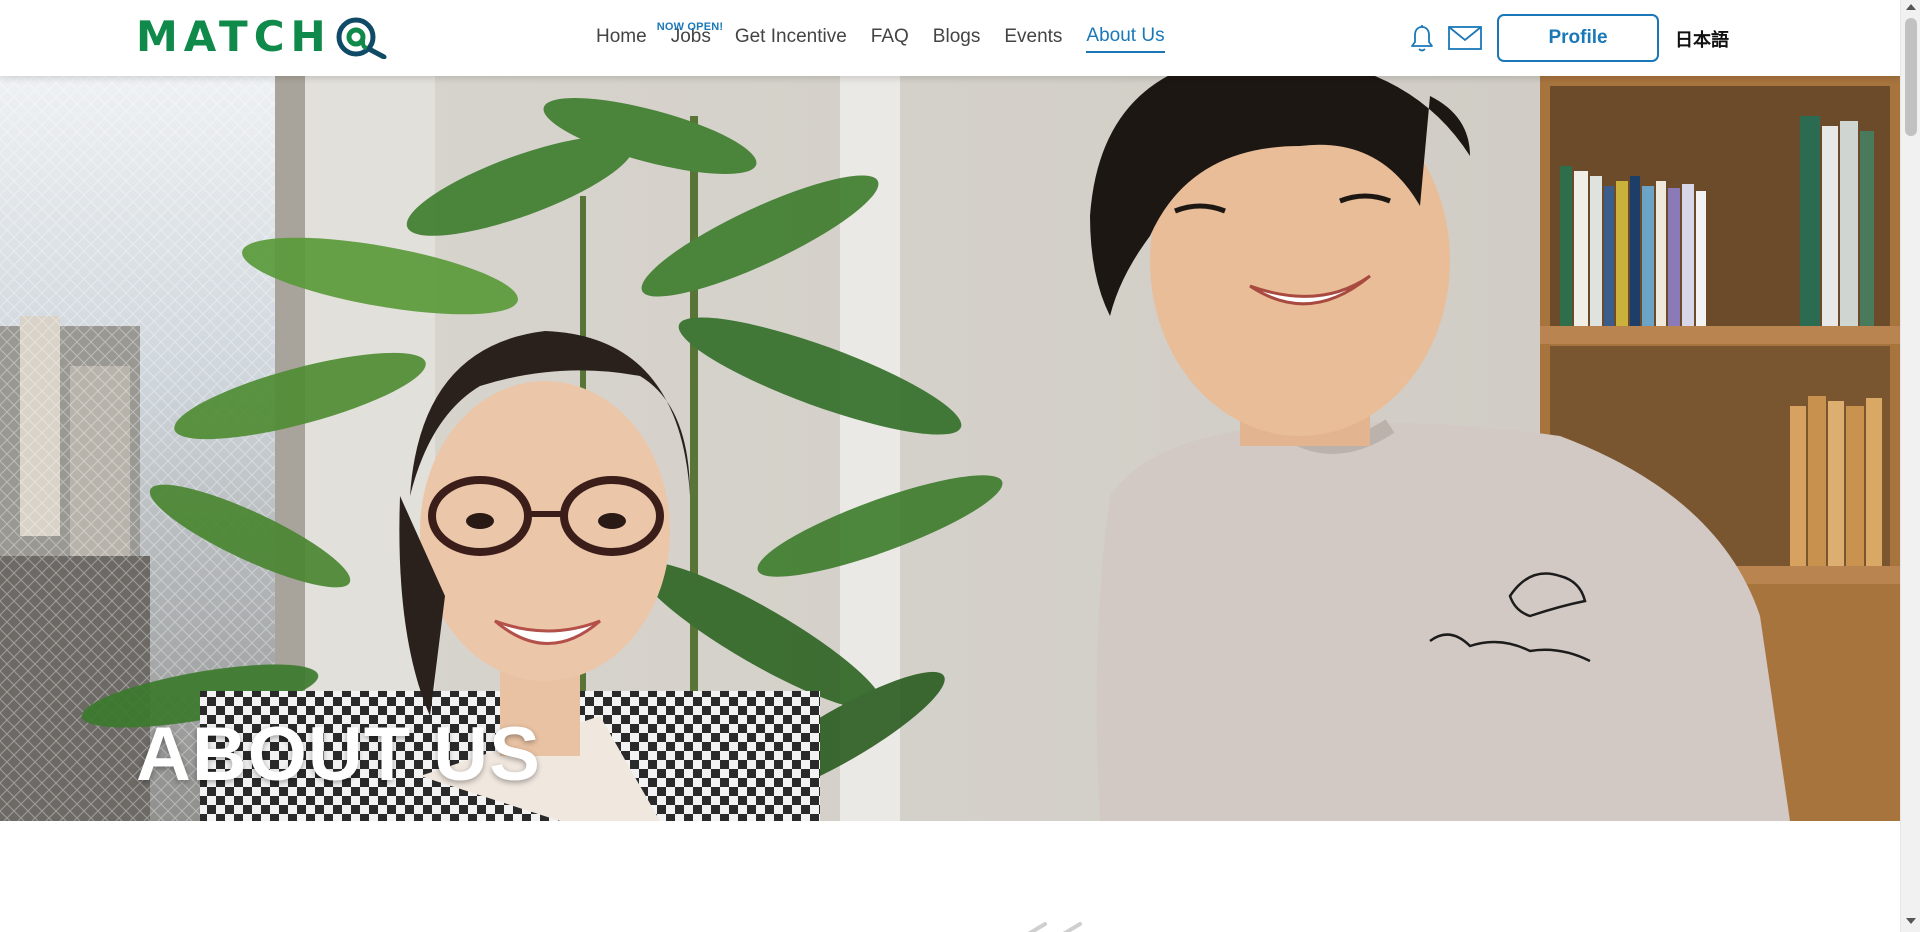 The width and height of the screenshot is (1920, 932). Describe the element at coordinates (1465, 38) in the screenshot. I see `mail-icon` at that location.